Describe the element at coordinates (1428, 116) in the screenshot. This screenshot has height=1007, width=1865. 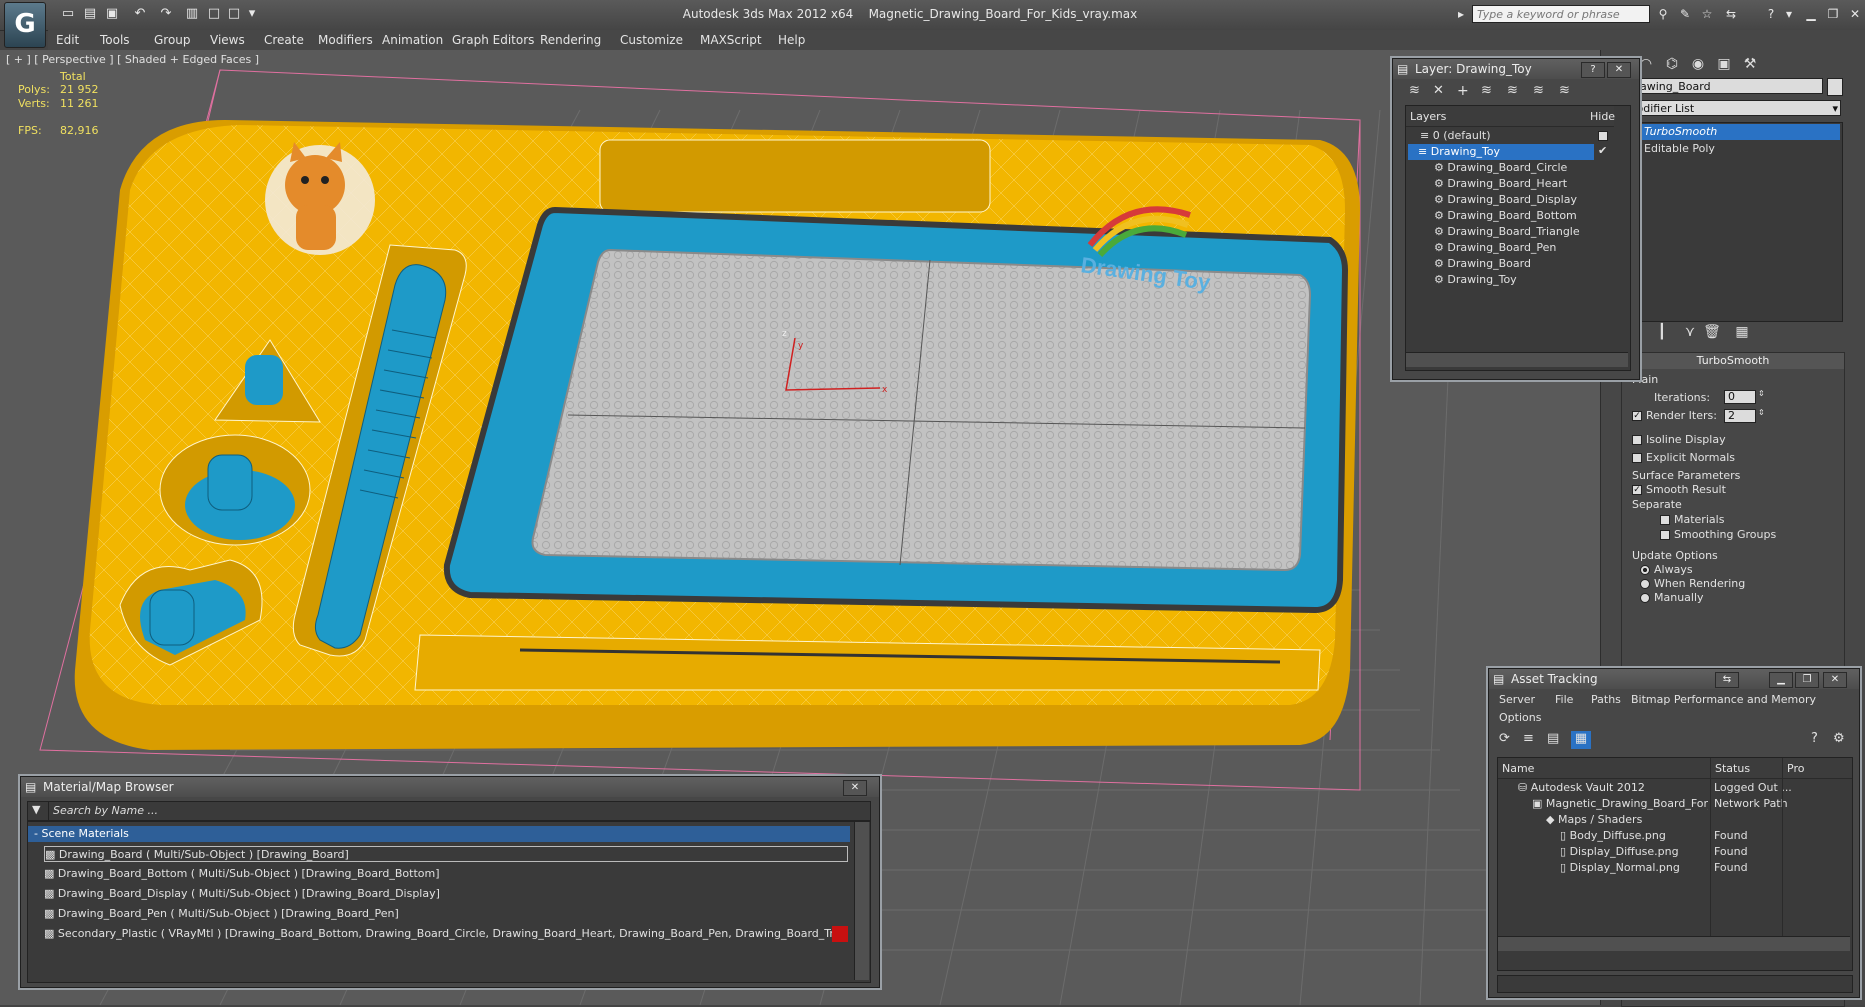
I see `layers-column-header: Layers` at that location.